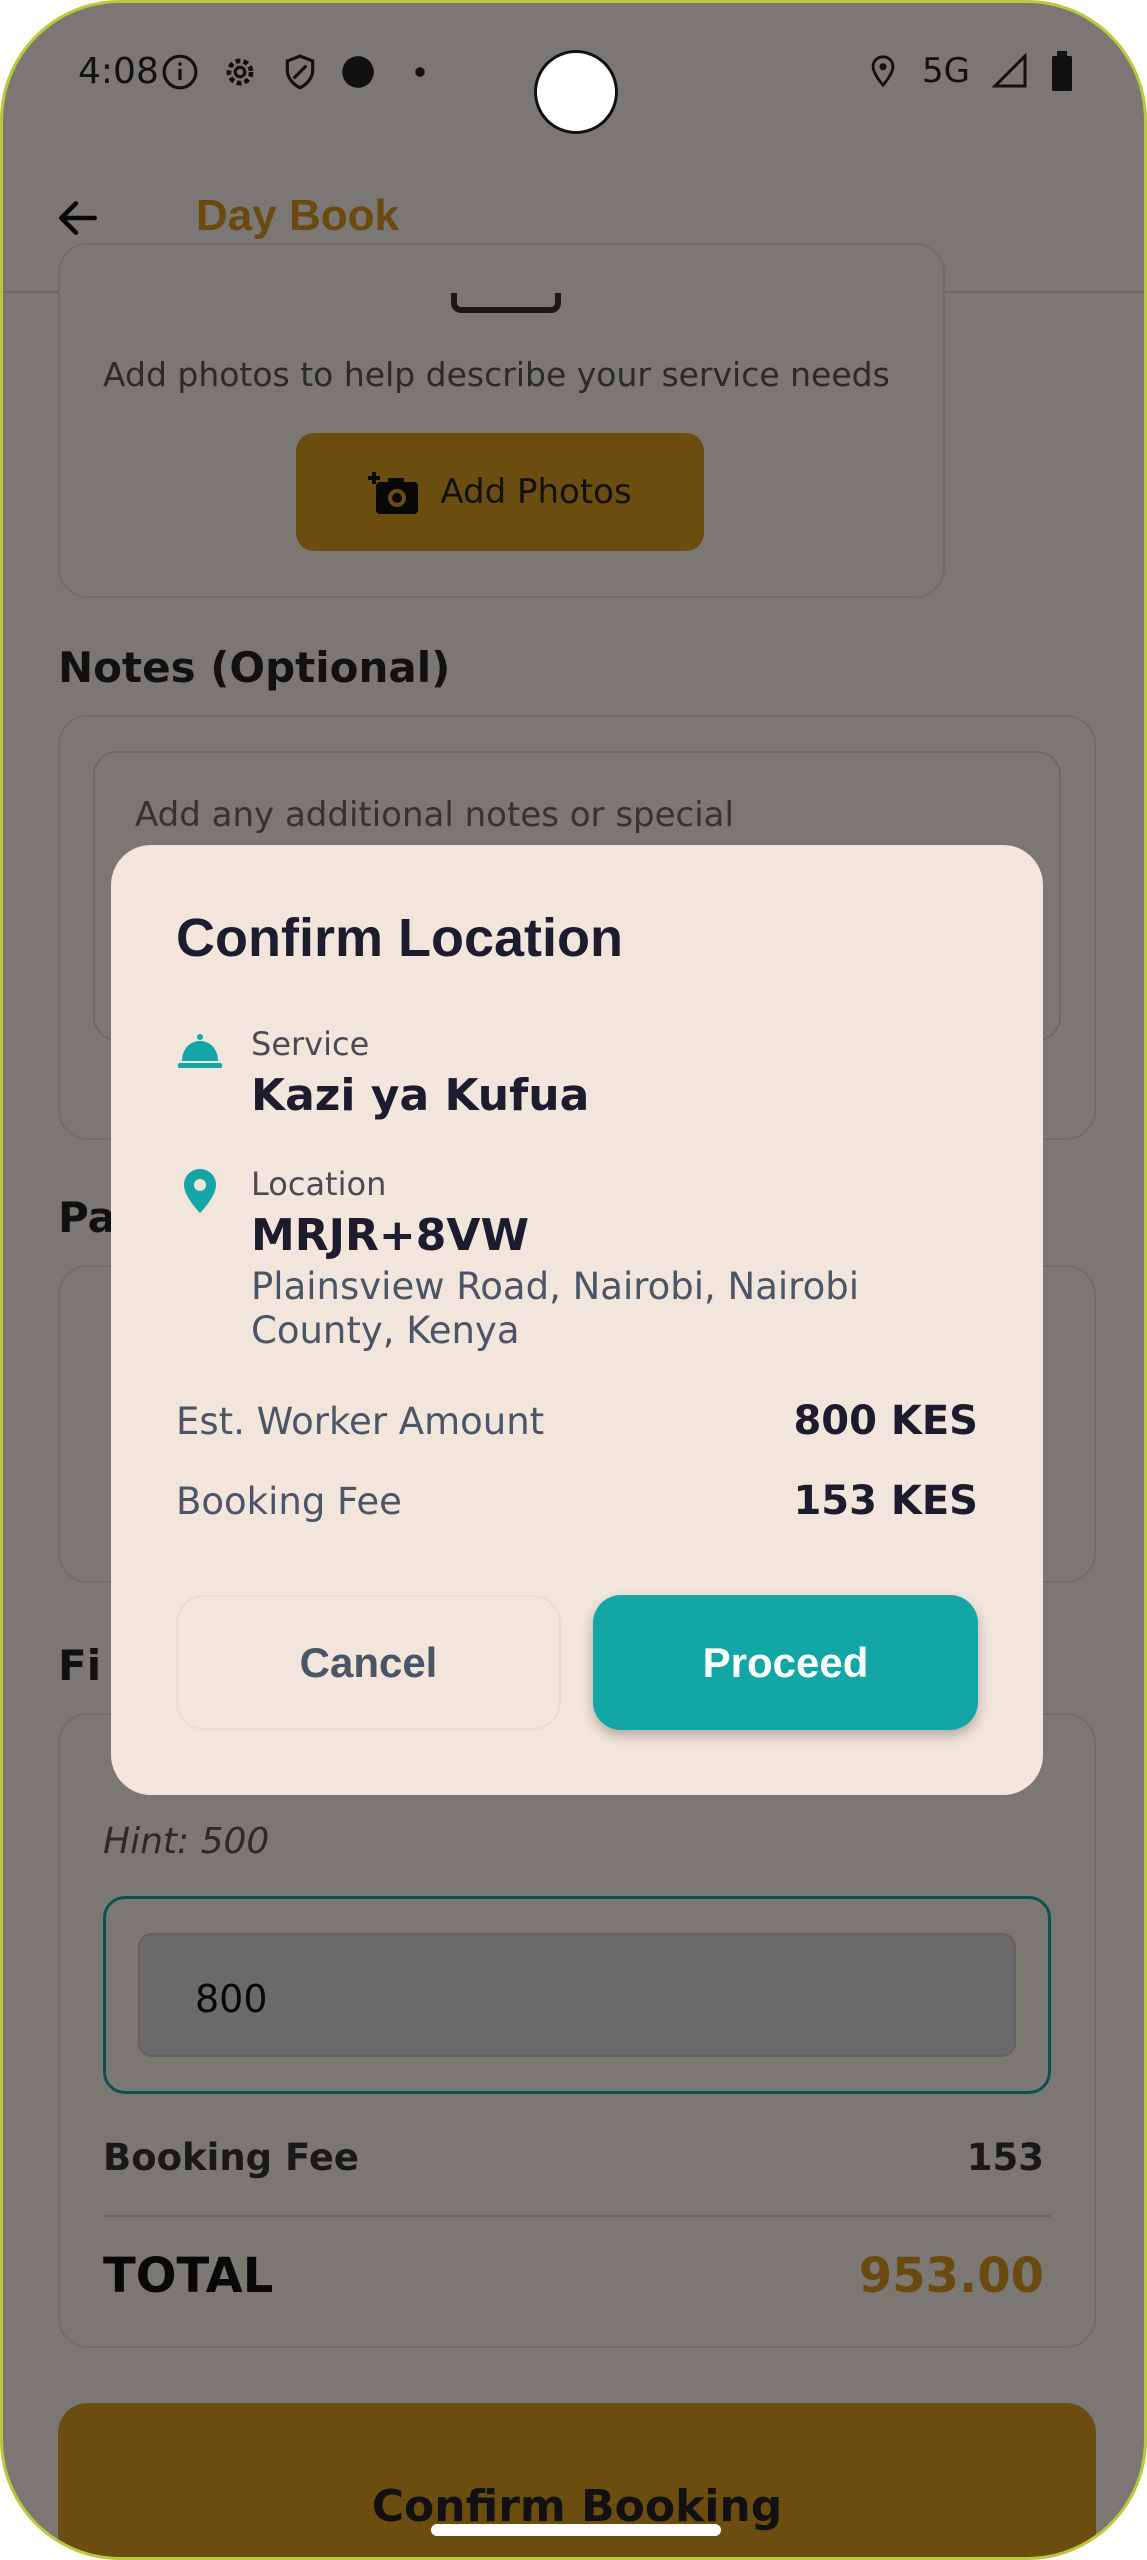  Describe the element at coordinates (200, 1191) in the screenshot. I see `location-pin-icon` at that location.